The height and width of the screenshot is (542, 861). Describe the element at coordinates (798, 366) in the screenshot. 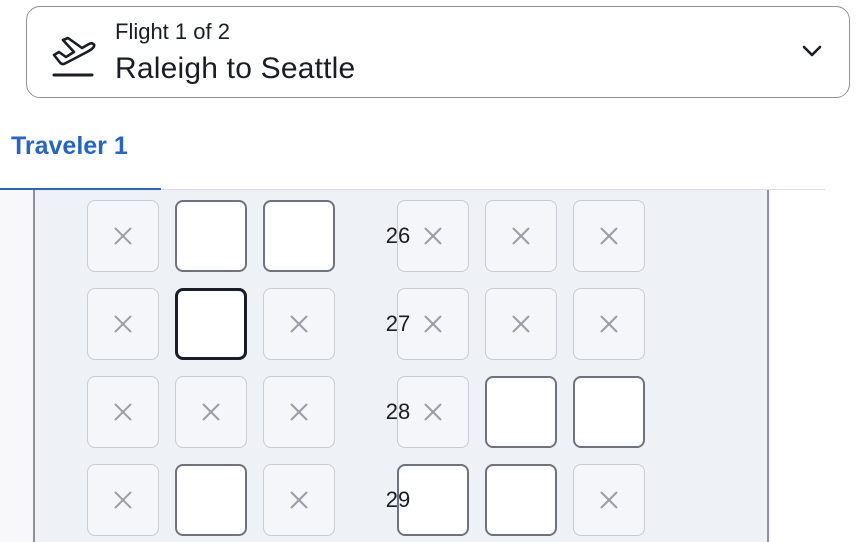

I see `seat-map-side-panel` at that location.